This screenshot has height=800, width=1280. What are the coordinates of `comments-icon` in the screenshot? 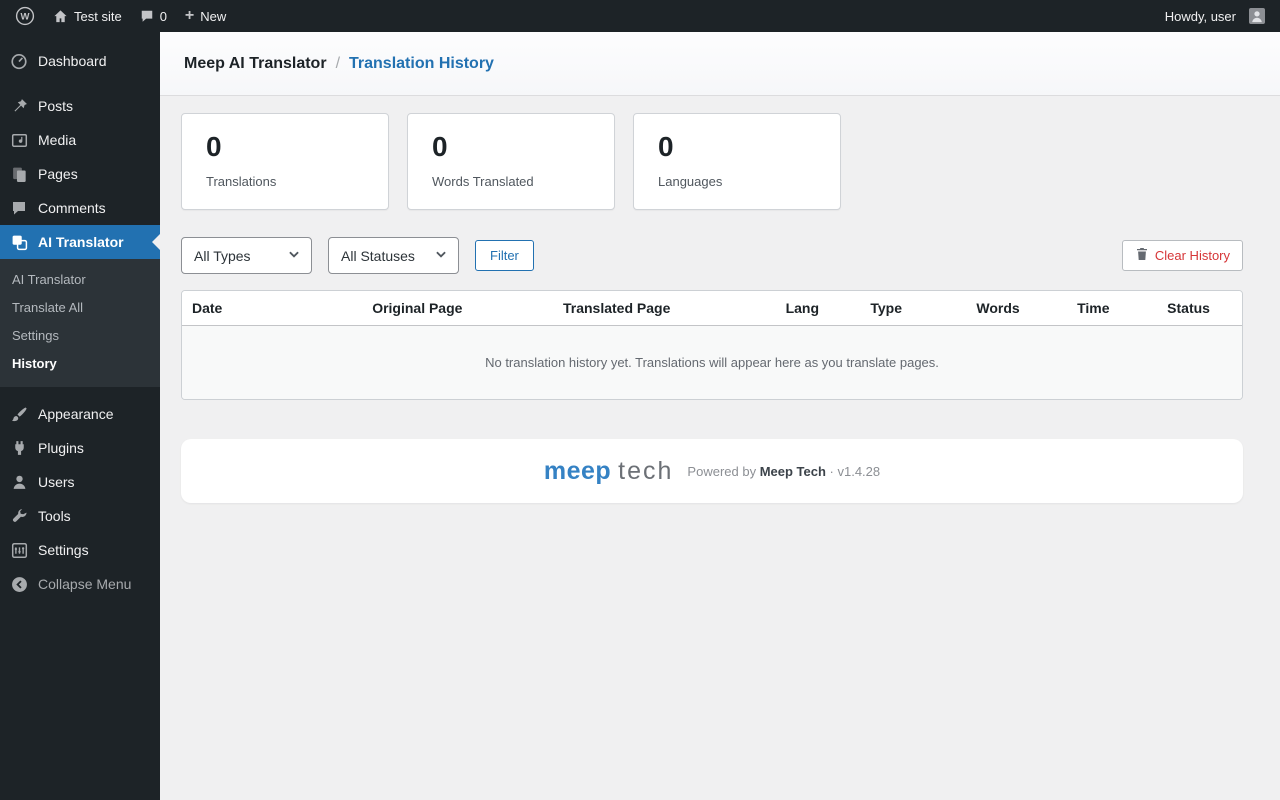 It's located at (19, 208).